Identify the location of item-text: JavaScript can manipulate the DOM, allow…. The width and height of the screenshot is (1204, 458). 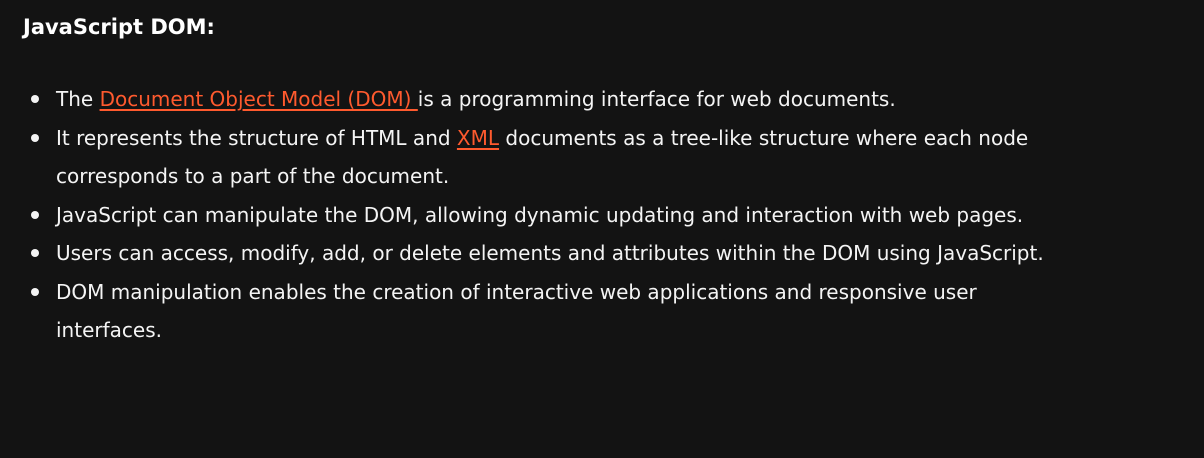
(540, 214).